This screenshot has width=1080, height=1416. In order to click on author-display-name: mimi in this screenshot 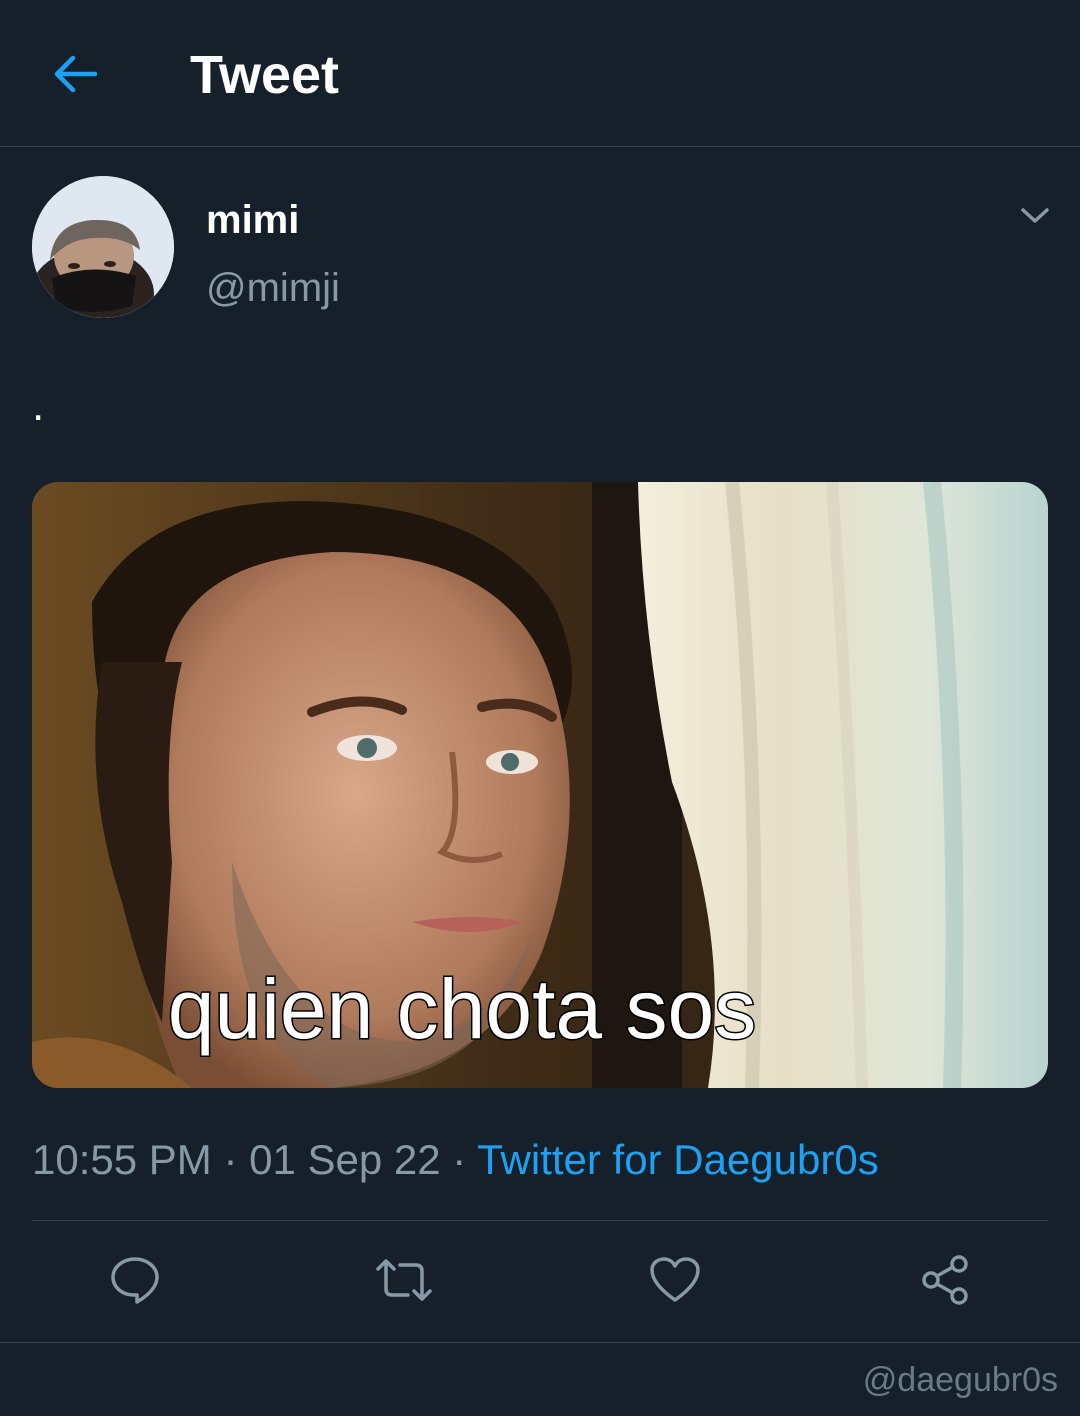, I will do `click(252, 220)`.